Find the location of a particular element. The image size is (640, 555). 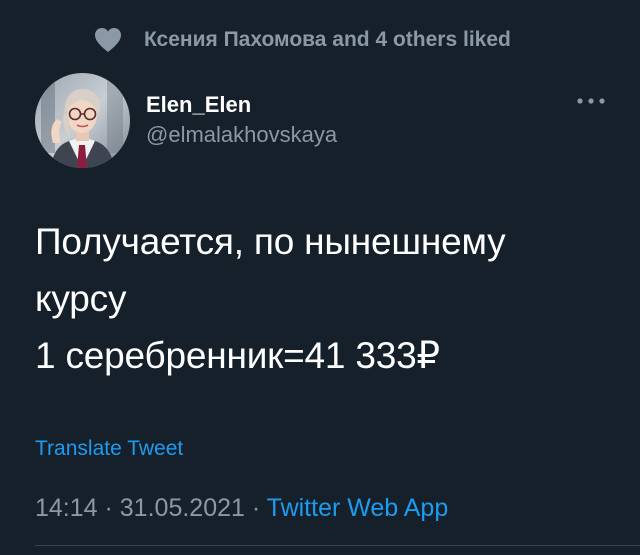

tweet-text-line: 1 серебренник=41 333₽ is located at coordinates (237, 355).